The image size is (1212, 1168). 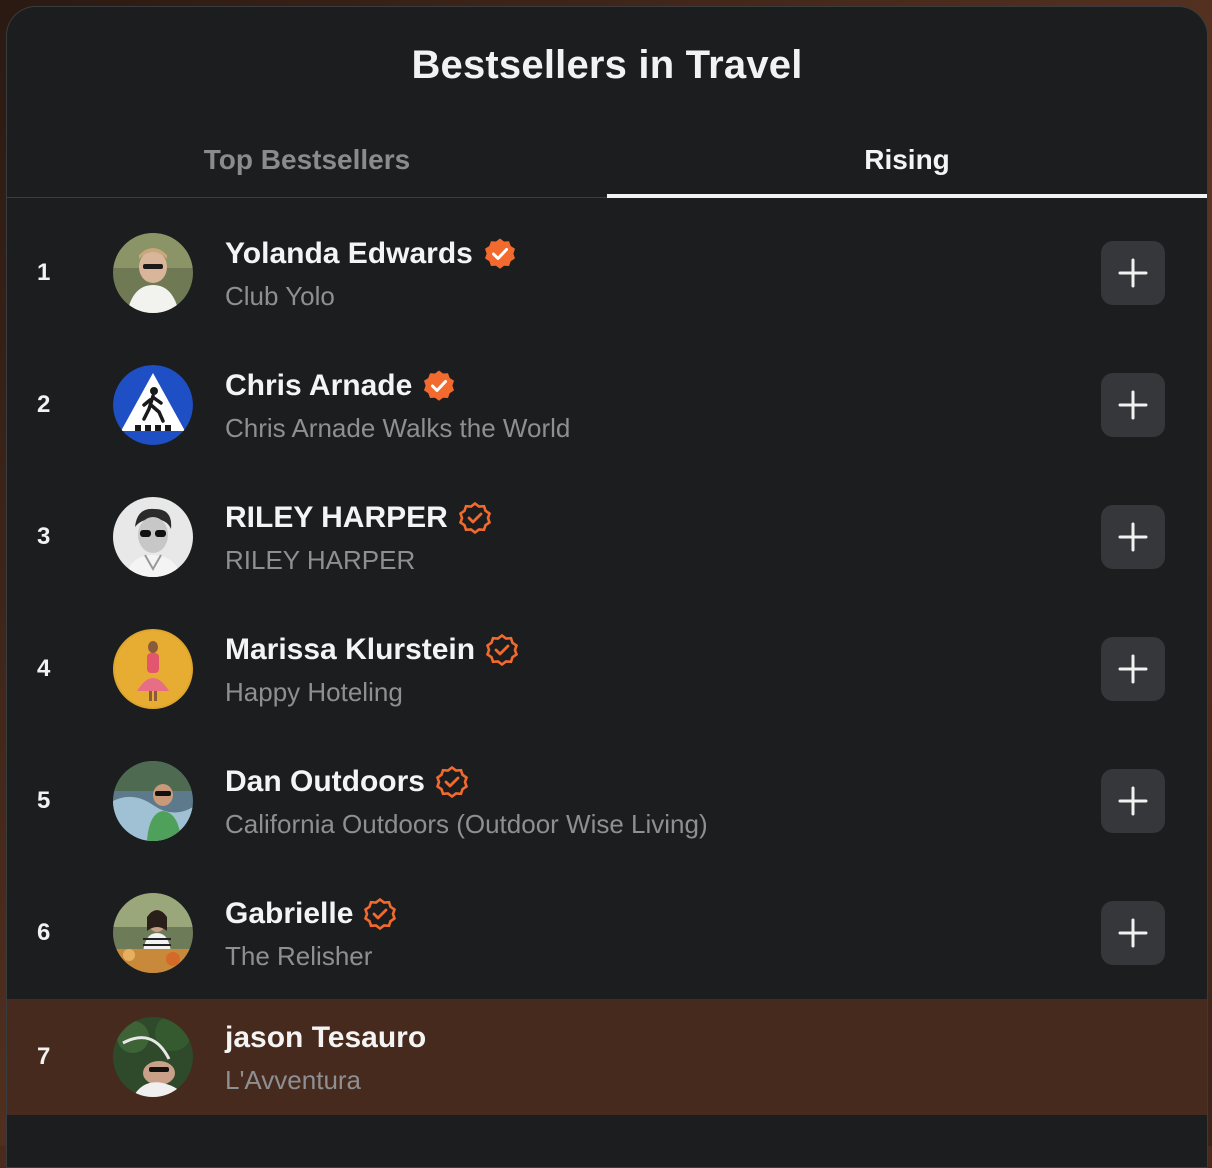 I want to click on rank-number: 5, so click(x=44, y=800).